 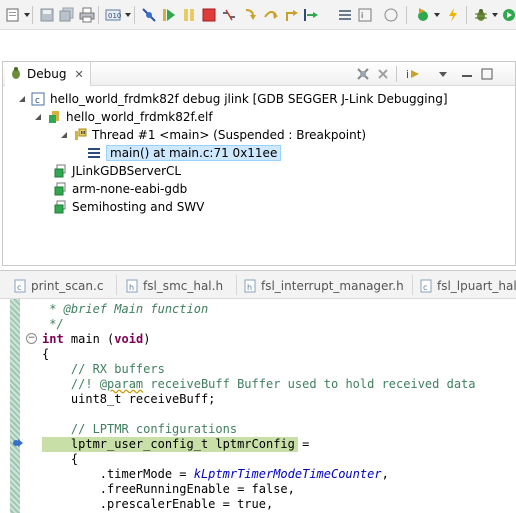 I want to click on tree-item-process-gdb: arm-none-eabi-gdb, so click(x=120, y=189).